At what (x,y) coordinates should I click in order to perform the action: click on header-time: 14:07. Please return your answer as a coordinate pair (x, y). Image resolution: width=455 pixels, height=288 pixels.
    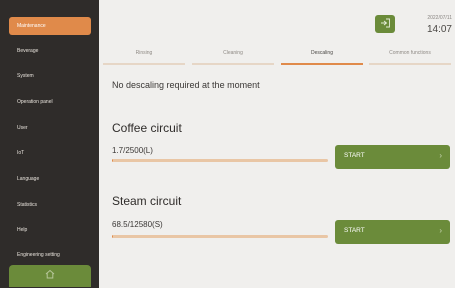
    Looking at the image, I should click on (439, 29).